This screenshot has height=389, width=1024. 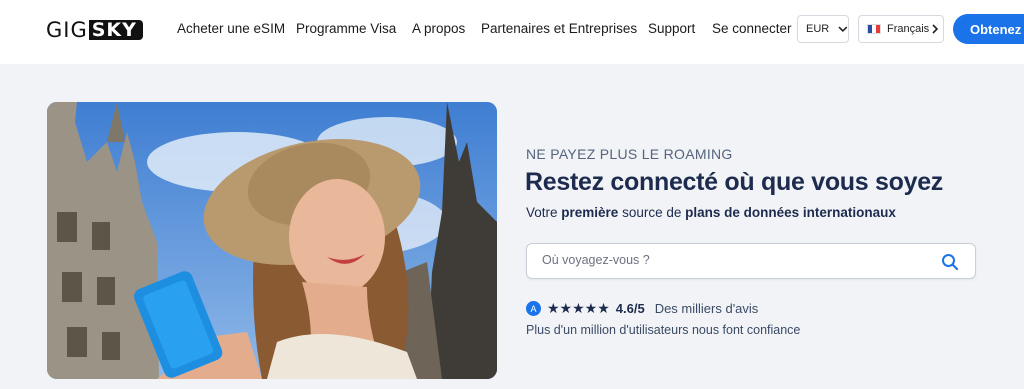 What do you see at coordinates (843, 29) in the screenshot?
I see `chevron-down-icon` at bounding box center [843, 29].